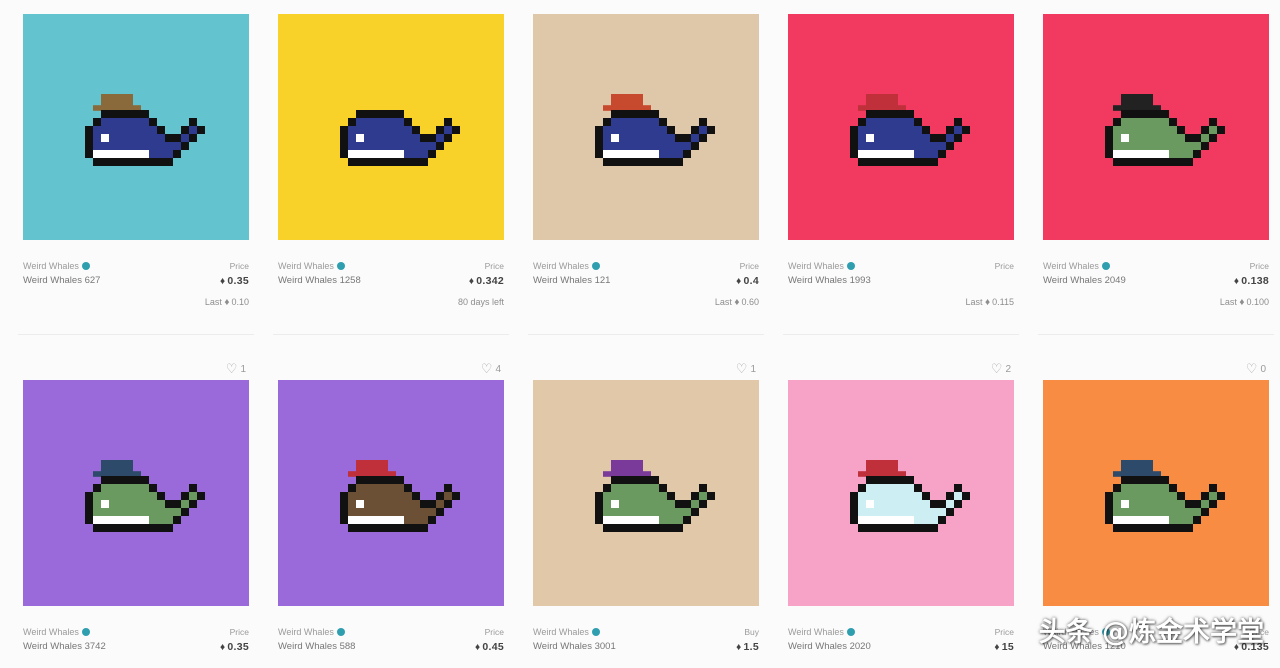 The width and height of the screenshot is (1280, 668). I want to click on like-count: 0, so click(1263, 369).